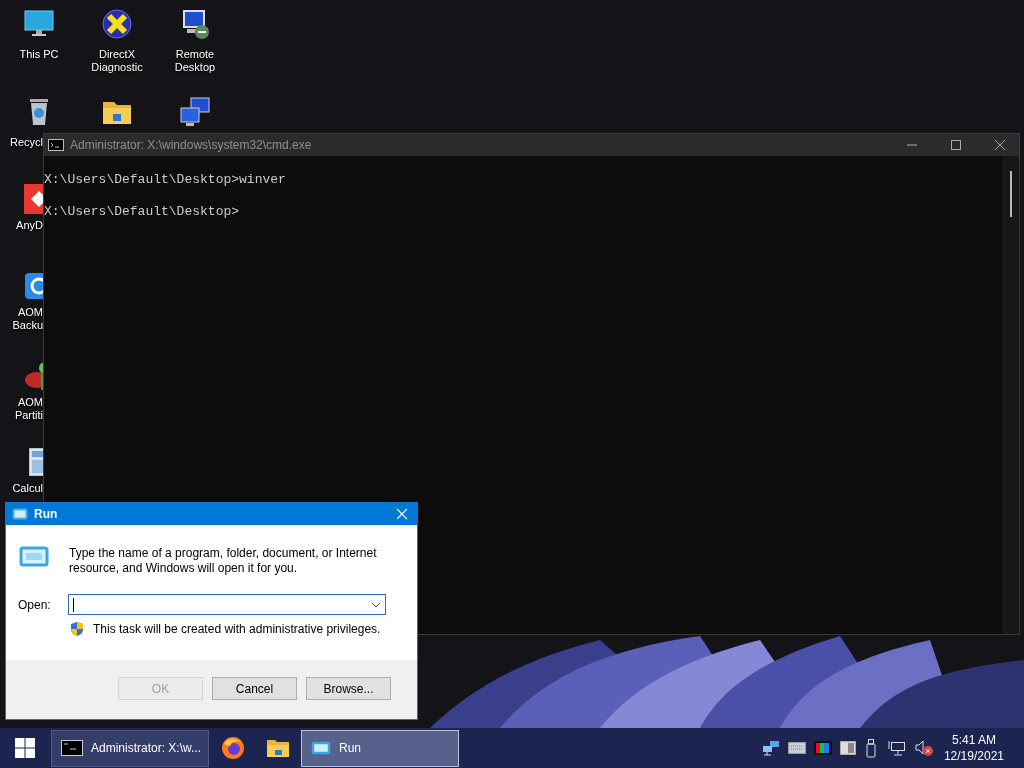 Image resolution: width=1024 pixels, height=768 pixels. I want to click on icon-label: Diagnostic, so click(117, 67).